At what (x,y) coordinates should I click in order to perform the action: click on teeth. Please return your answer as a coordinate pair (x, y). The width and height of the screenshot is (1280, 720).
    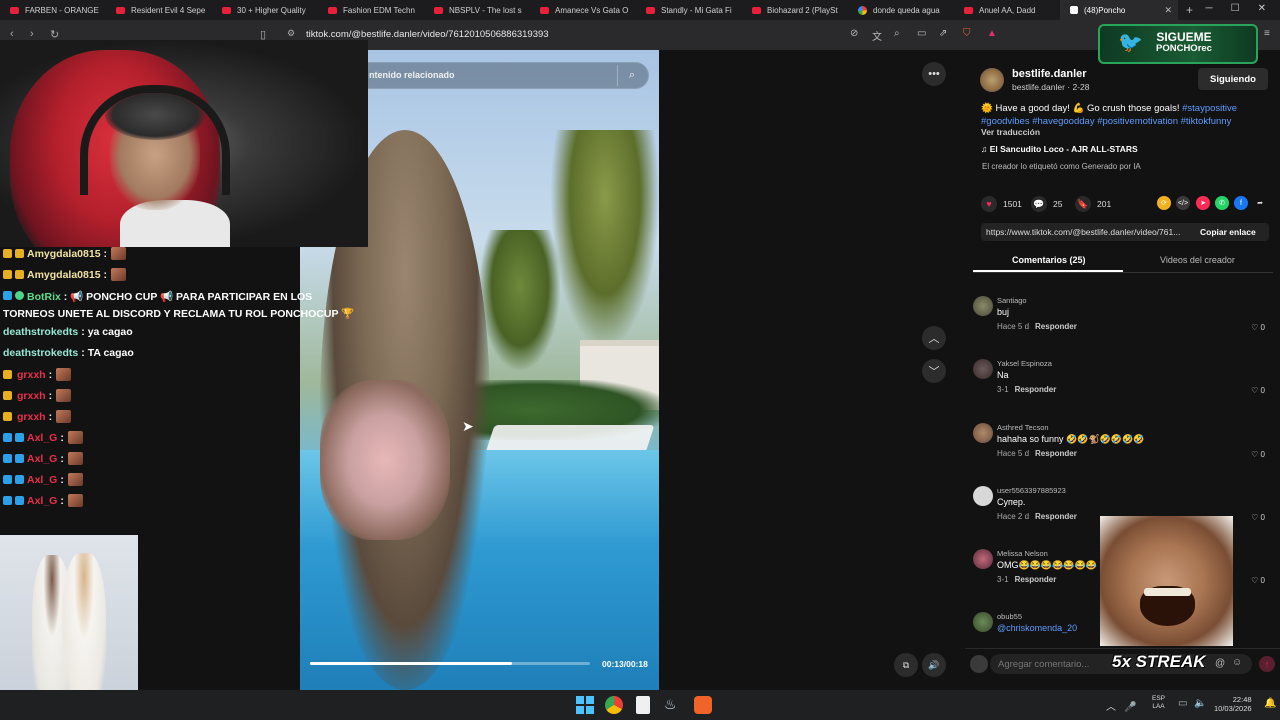
    Looking at the image, I should click on (1167, 592).